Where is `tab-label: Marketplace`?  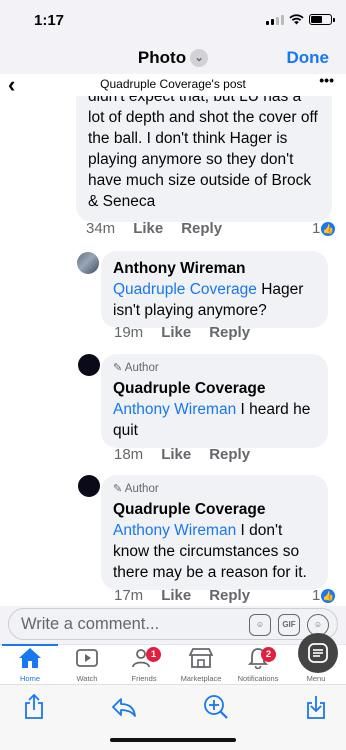
tab-label: Marketplace is located at coordinates (201, 678).